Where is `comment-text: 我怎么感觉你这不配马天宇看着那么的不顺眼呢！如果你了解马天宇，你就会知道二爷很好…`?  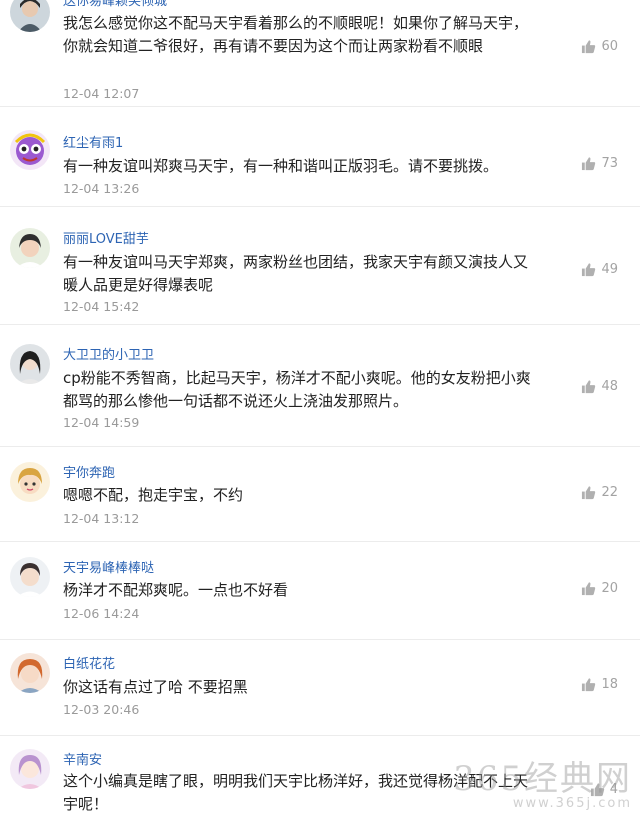
comment-text: 我怎么感觉你这不配马天宇看着那么的不顺眼呢！如果你了解马天宇，你就会知道二爷很好… is located at coordinates (296, 34).